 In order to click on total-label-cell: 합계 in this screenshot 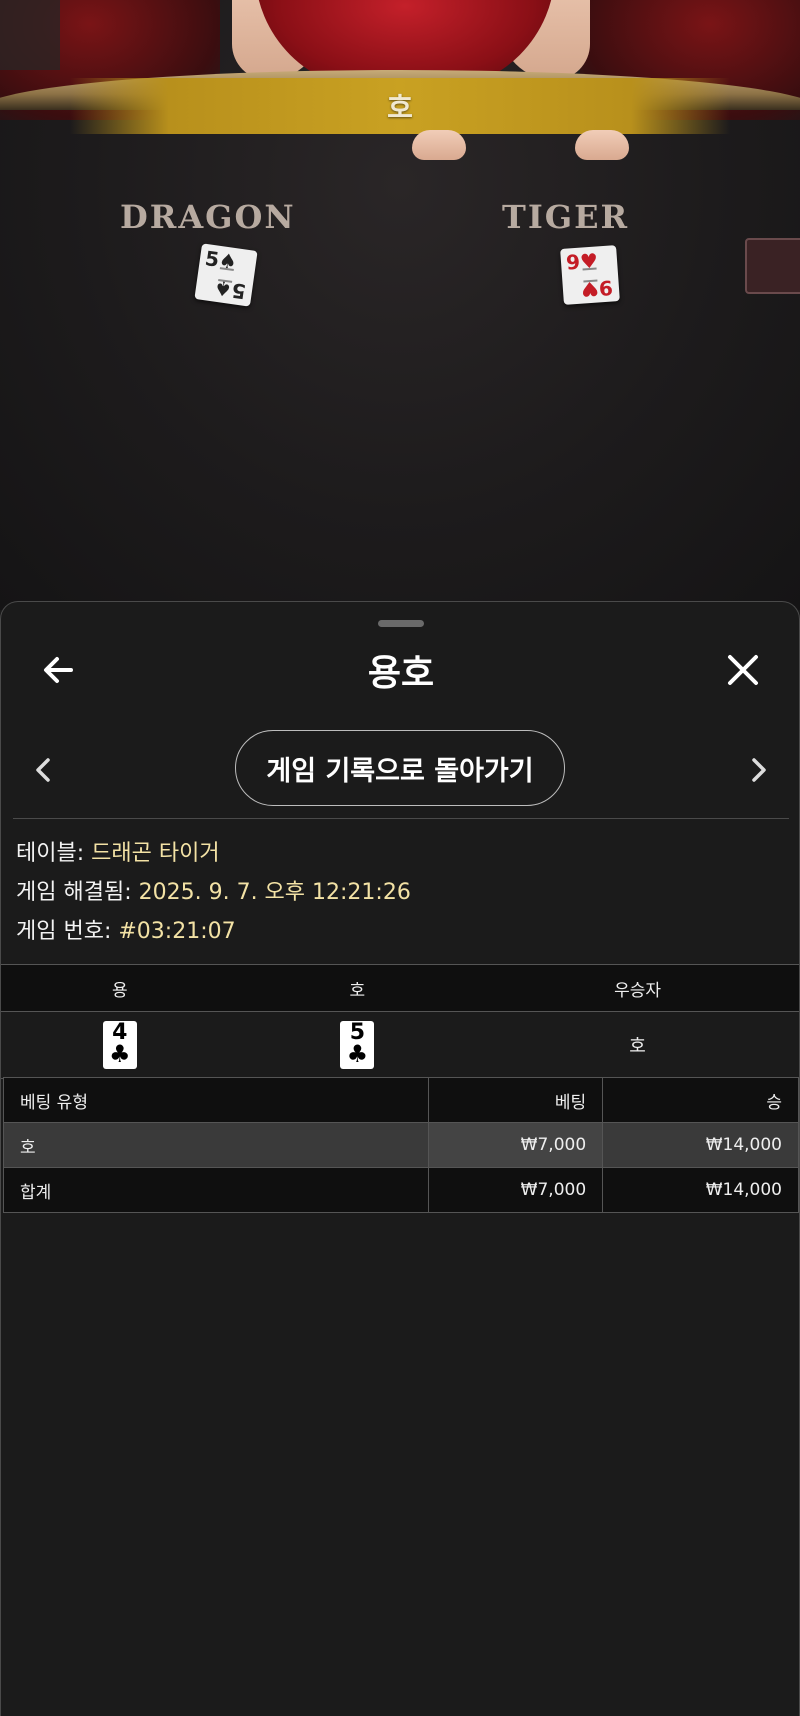, I will do `click(216, 1190)`.